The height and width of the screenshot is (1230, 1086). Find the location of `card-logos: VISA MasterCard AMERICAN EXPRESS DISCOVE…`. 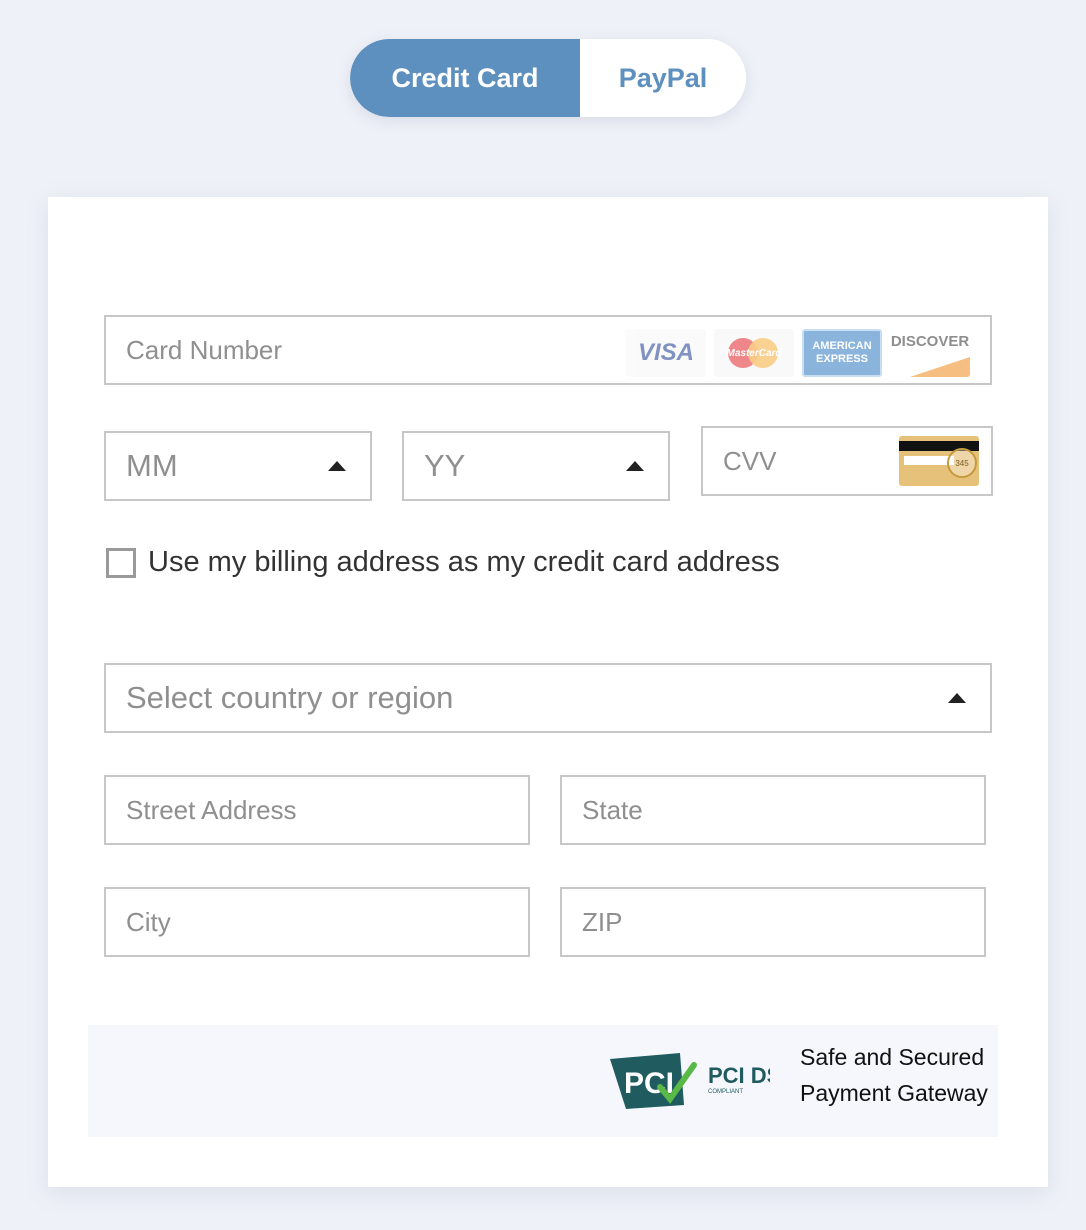

card-logos: VISA MasterCard AMERICAN EXPRESS DISCOVE… is located at coordinates (798, 353).